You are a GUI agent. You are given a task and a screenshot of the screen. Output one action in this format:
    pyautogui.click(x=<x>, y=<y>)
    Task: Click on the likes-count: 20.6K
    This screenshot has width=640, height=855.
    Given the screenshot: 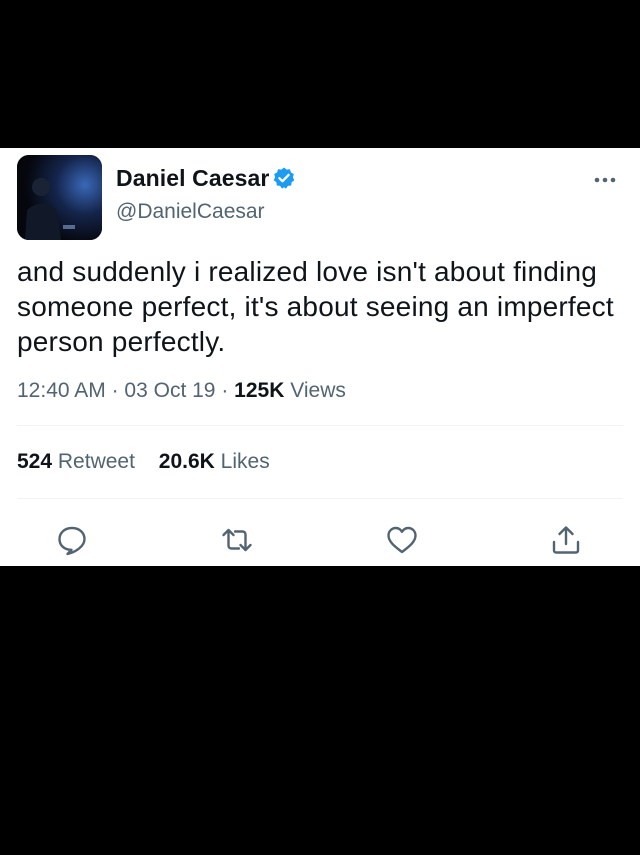 What is the action you would take?
    pyautogui.click(x=186, y=461)
    